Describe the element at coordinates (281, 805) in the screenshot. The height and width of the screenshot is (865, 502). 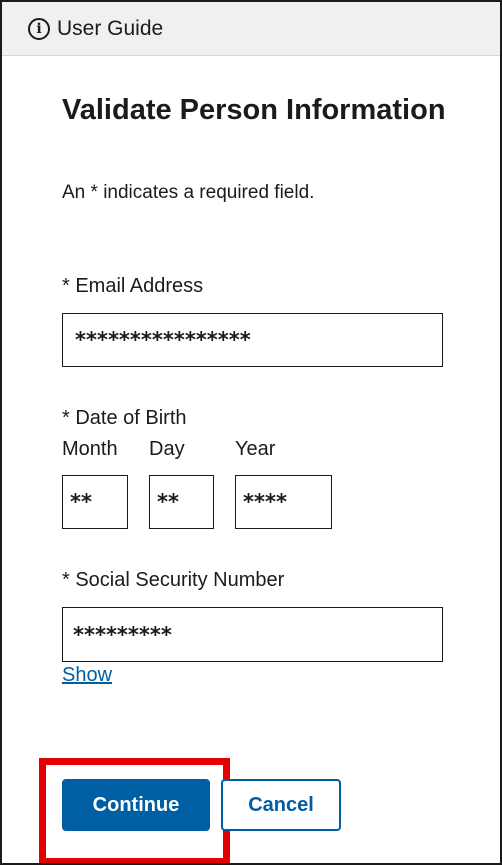
I see `cancel-button: Cancel` at that location.